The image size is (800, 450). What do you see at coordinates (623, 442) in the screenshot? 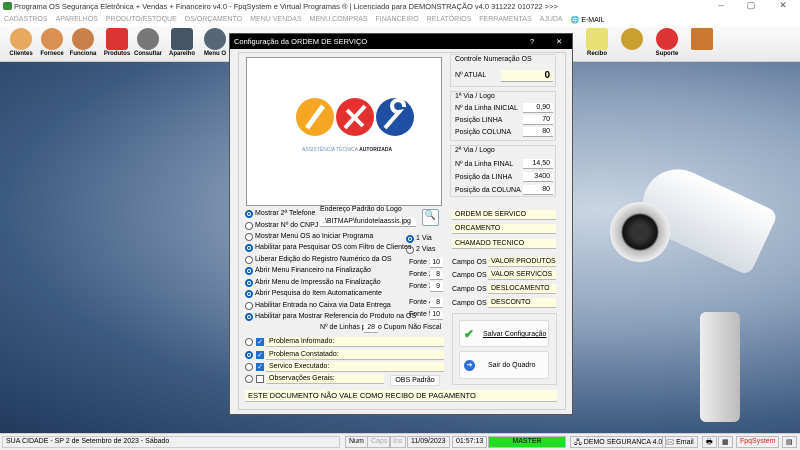
I see `status-company-label: DEMO SEGURANCA 4.0` at bounding box center [623, 442].